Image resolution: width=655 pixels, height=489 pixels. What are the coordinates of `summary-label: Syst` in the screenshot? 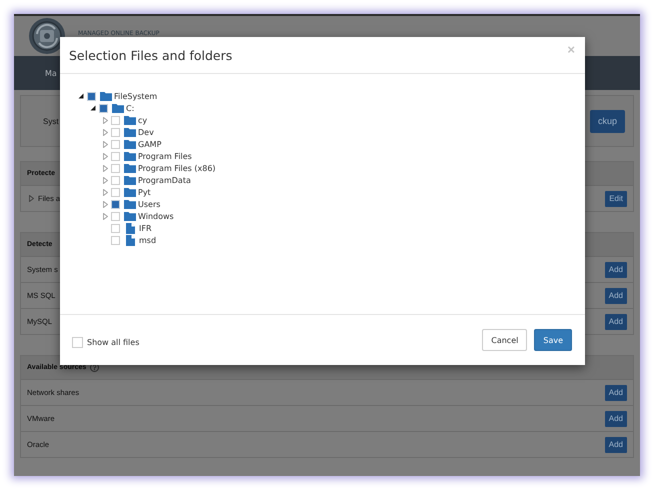 It's located at (51, 121).